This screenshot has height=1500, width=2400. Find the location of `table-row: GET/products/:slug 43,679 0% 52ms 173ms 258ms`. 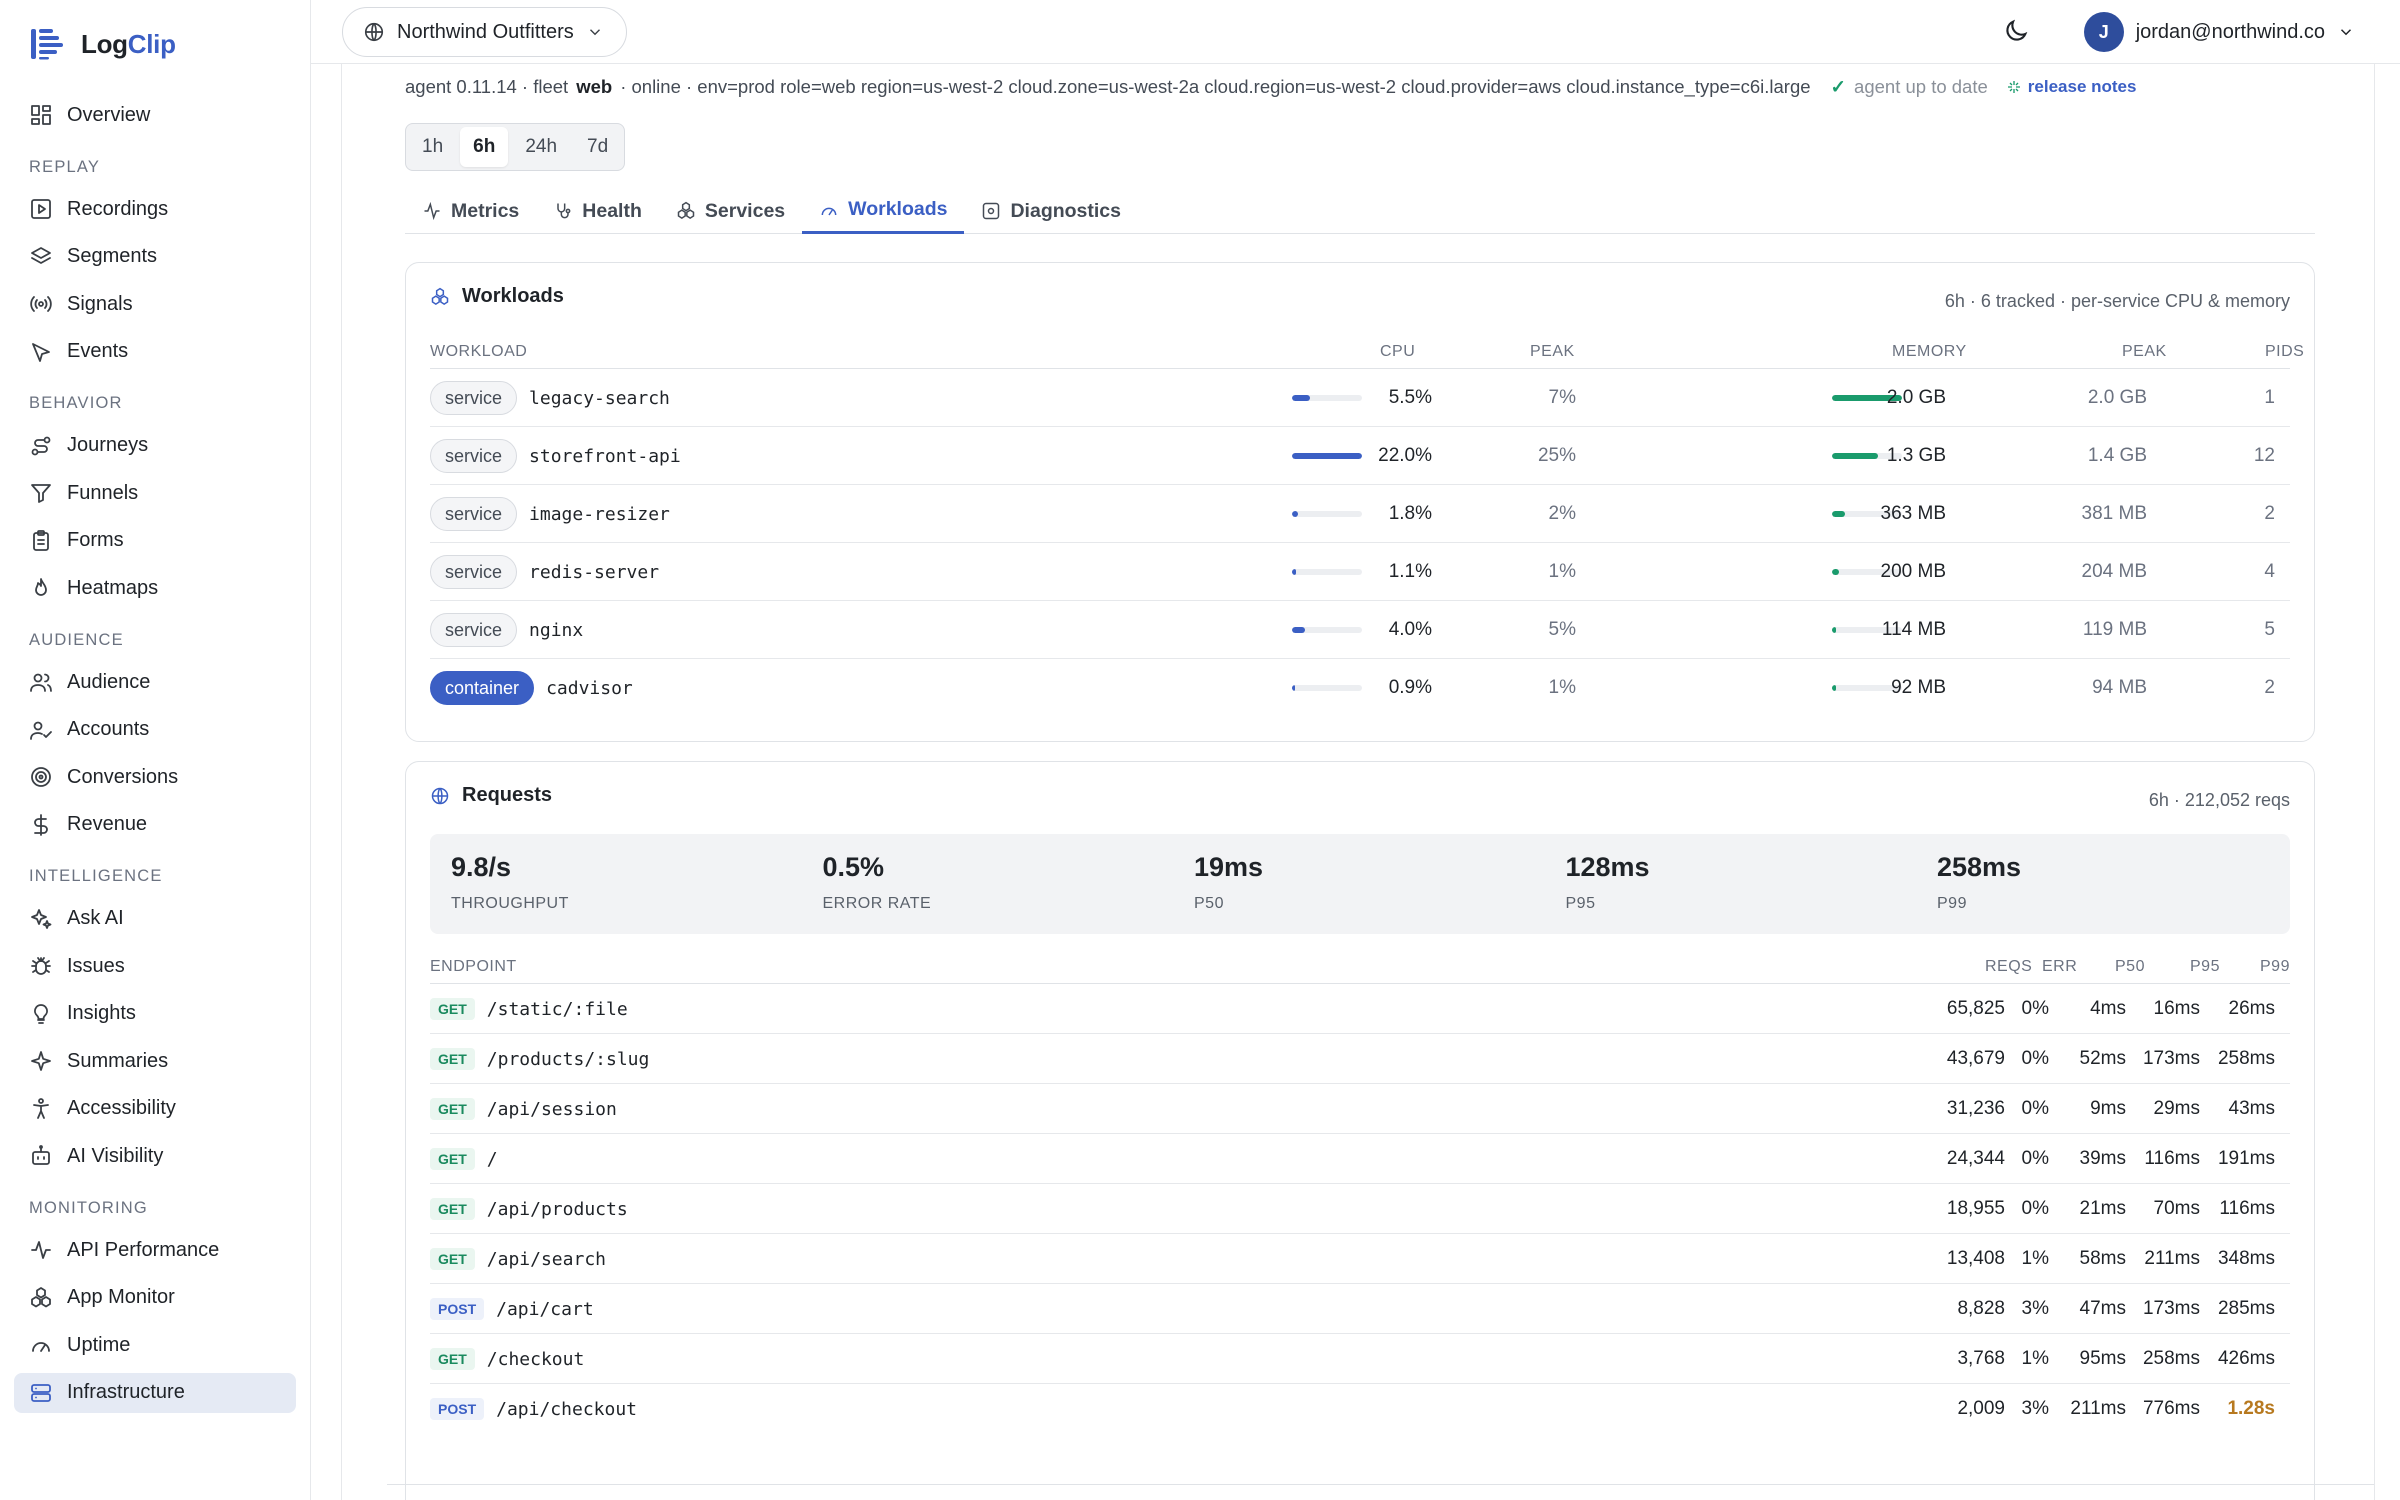

table-row: GET/products/:slug 43,679 0% 52ms 173ms 258ms is located at coordinates (1360, 1059).